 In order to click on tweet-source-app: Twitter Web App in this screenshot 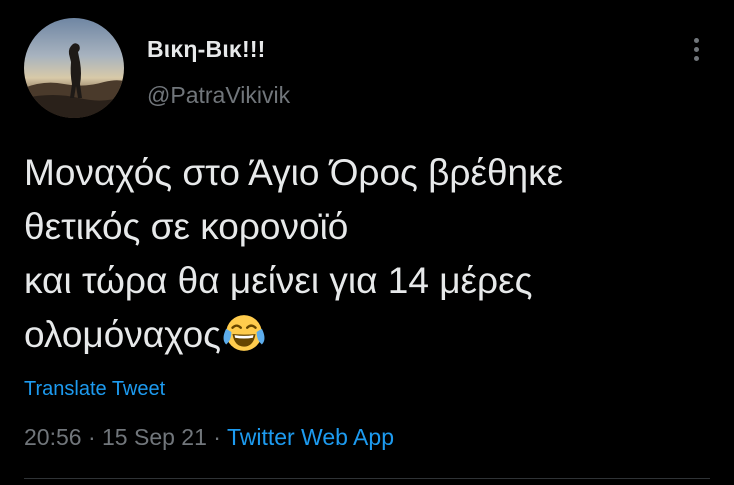, I will do `click(310, 437)`.